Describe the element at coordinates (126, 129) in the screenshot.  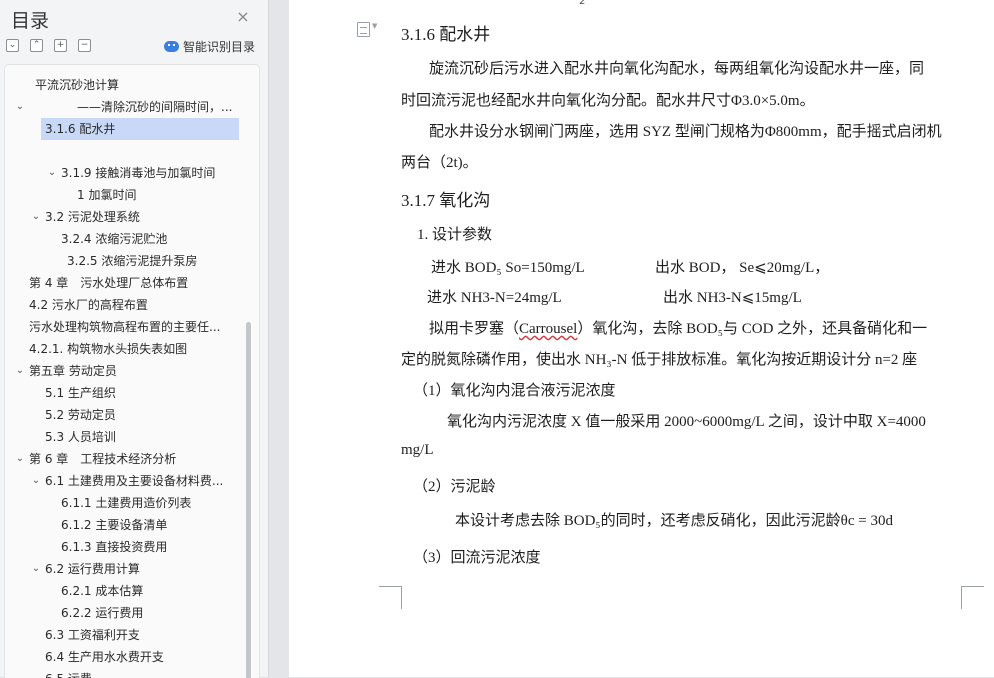
I see `toc-item-selected: 3.1.6 配水井` at that location.